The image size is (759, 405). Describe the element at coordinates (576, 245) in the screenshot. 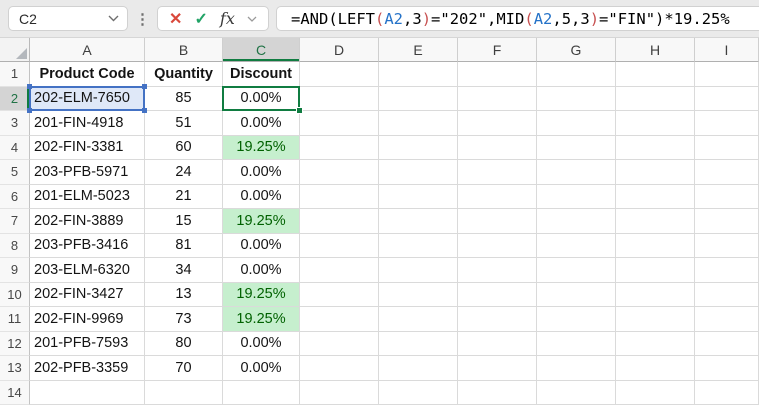

I see `cell-G8` at that location.